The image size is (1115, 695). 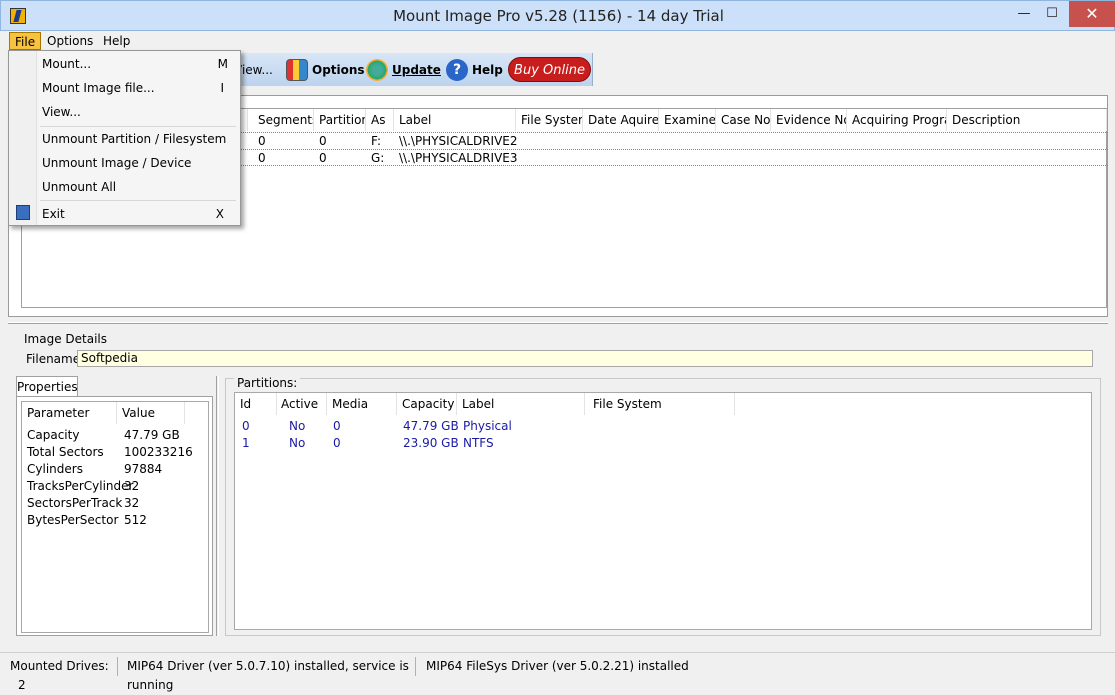 I want to click on partitions-label: Partitions:, so click(x=267, y=383).